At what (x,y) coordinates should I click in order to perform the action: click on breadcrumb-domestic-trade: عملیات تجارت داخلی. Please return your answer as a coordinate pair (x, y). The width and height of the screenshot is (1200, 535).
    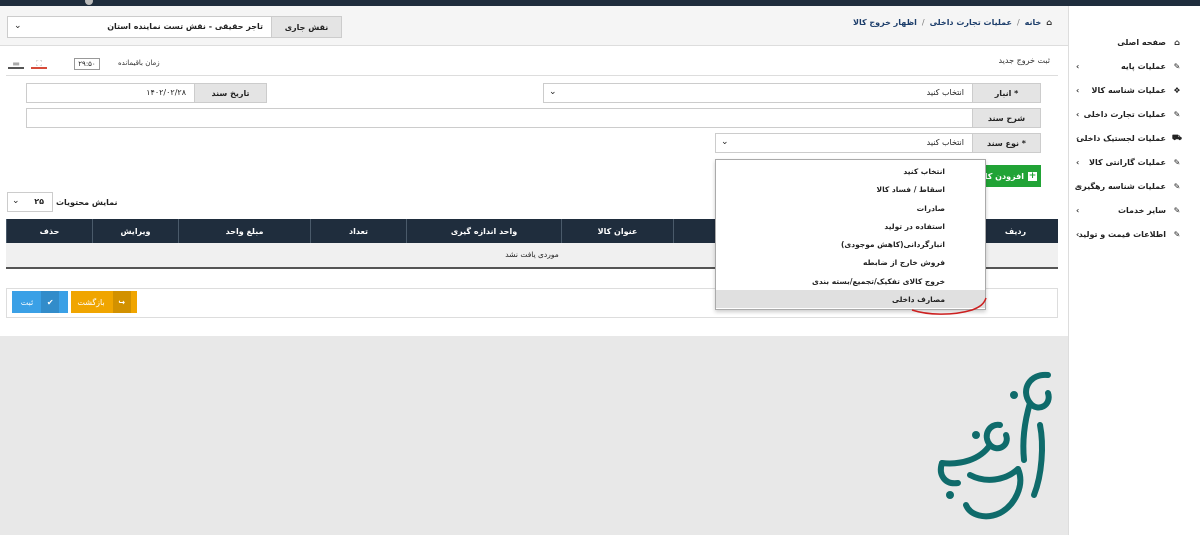
    Looking at the image, I should click on (971, 22).